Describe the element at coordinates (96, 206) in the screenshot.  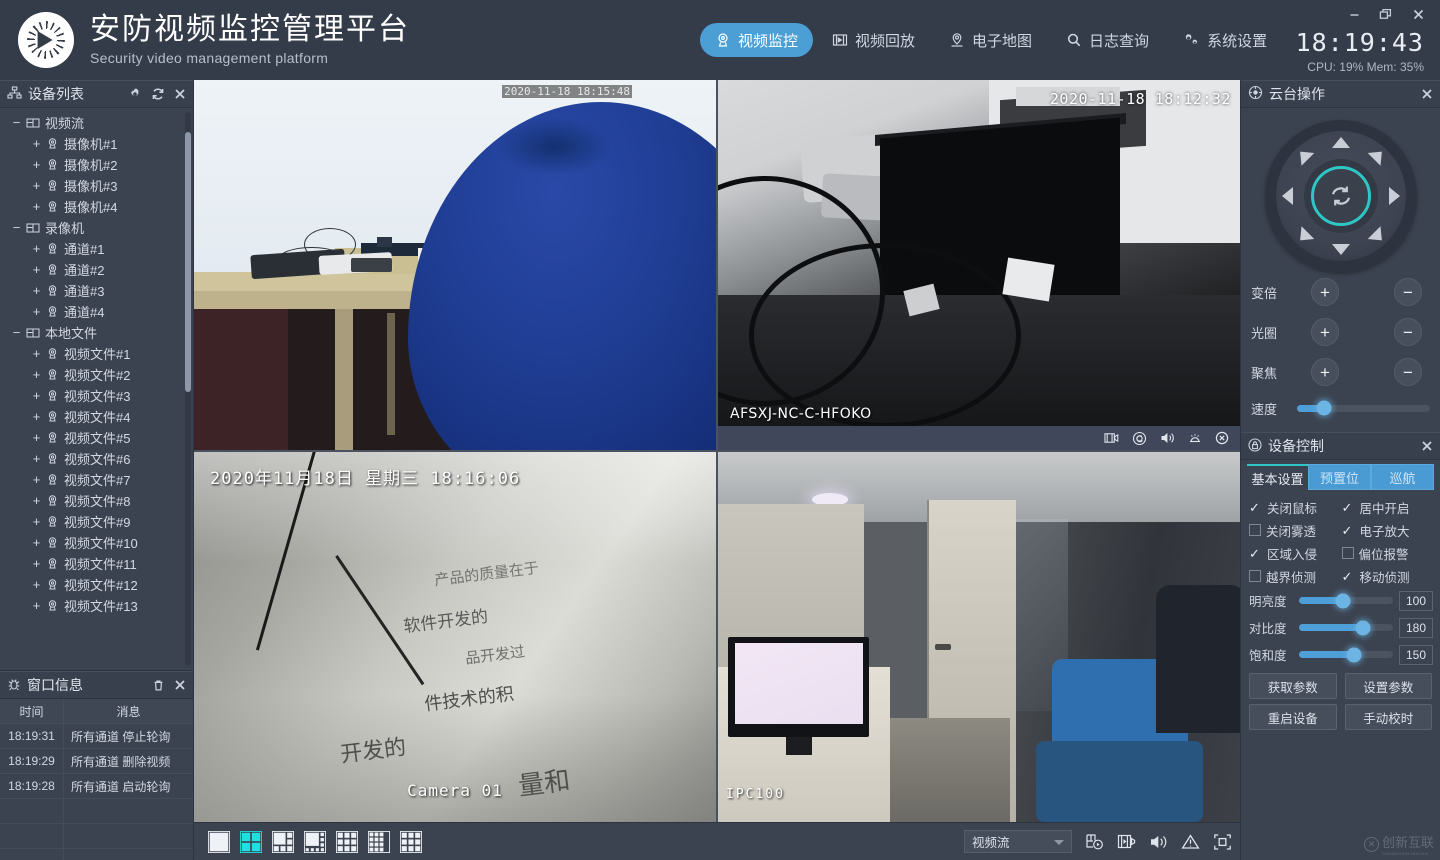
I see `tree-item: + 摄像机#4` at that location.